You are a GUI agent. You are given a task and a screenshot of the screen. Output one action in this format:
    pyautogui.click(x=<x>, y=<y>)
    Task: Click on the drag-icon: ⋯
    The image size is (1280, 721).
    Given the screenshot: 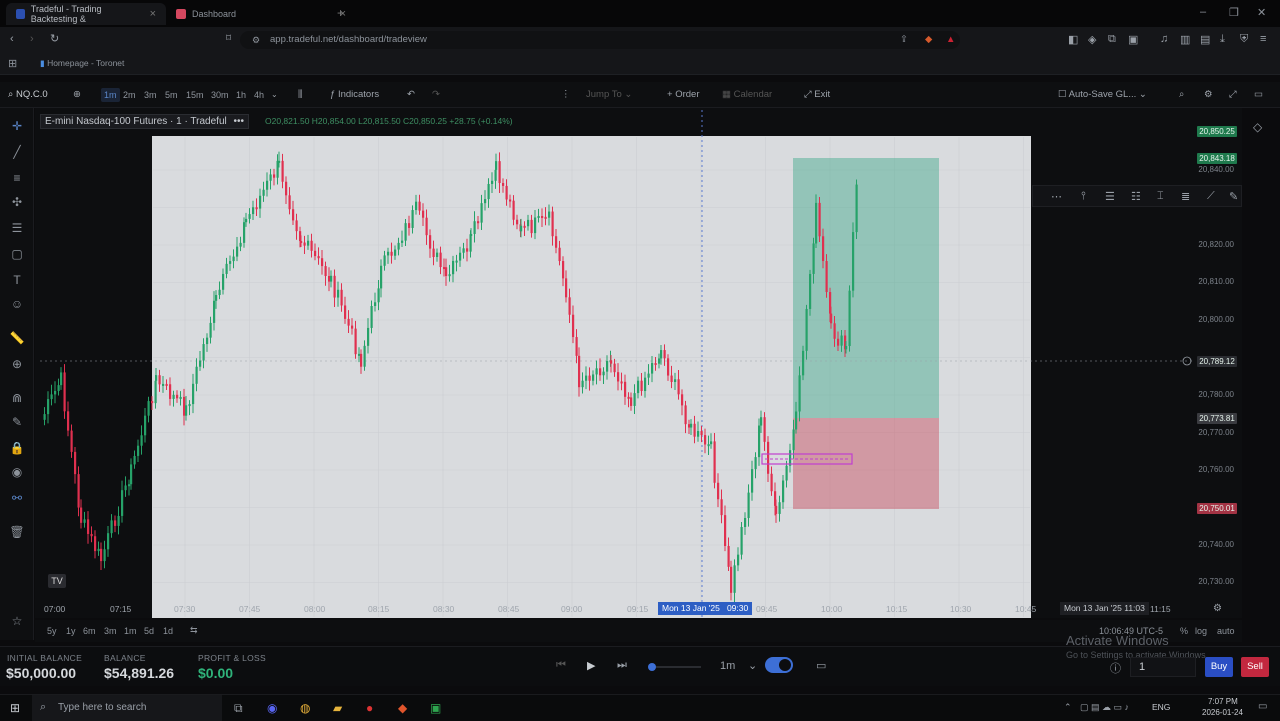 What is the action you would take?
    pyautogui.click(x=1056, y=196)
    